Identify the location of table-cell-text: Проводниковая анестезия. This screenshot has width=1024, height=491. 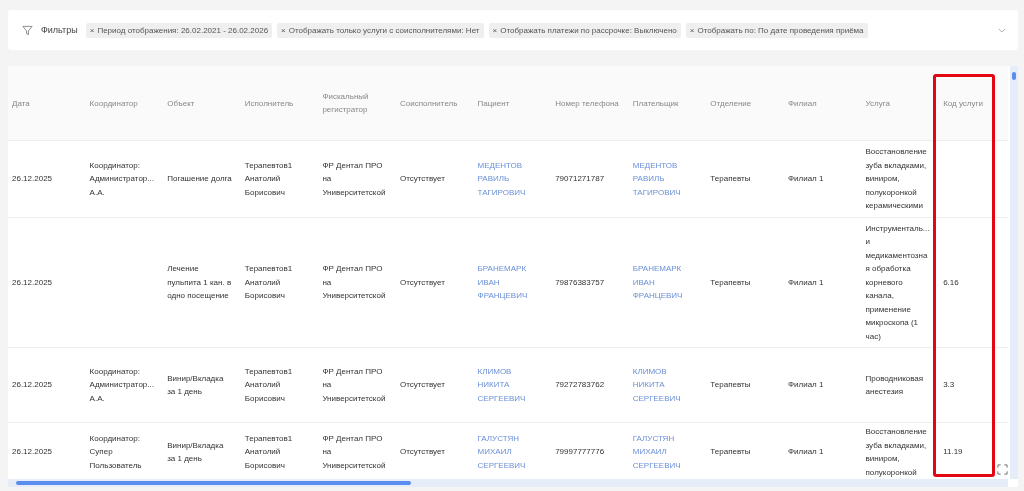
(895, 385).